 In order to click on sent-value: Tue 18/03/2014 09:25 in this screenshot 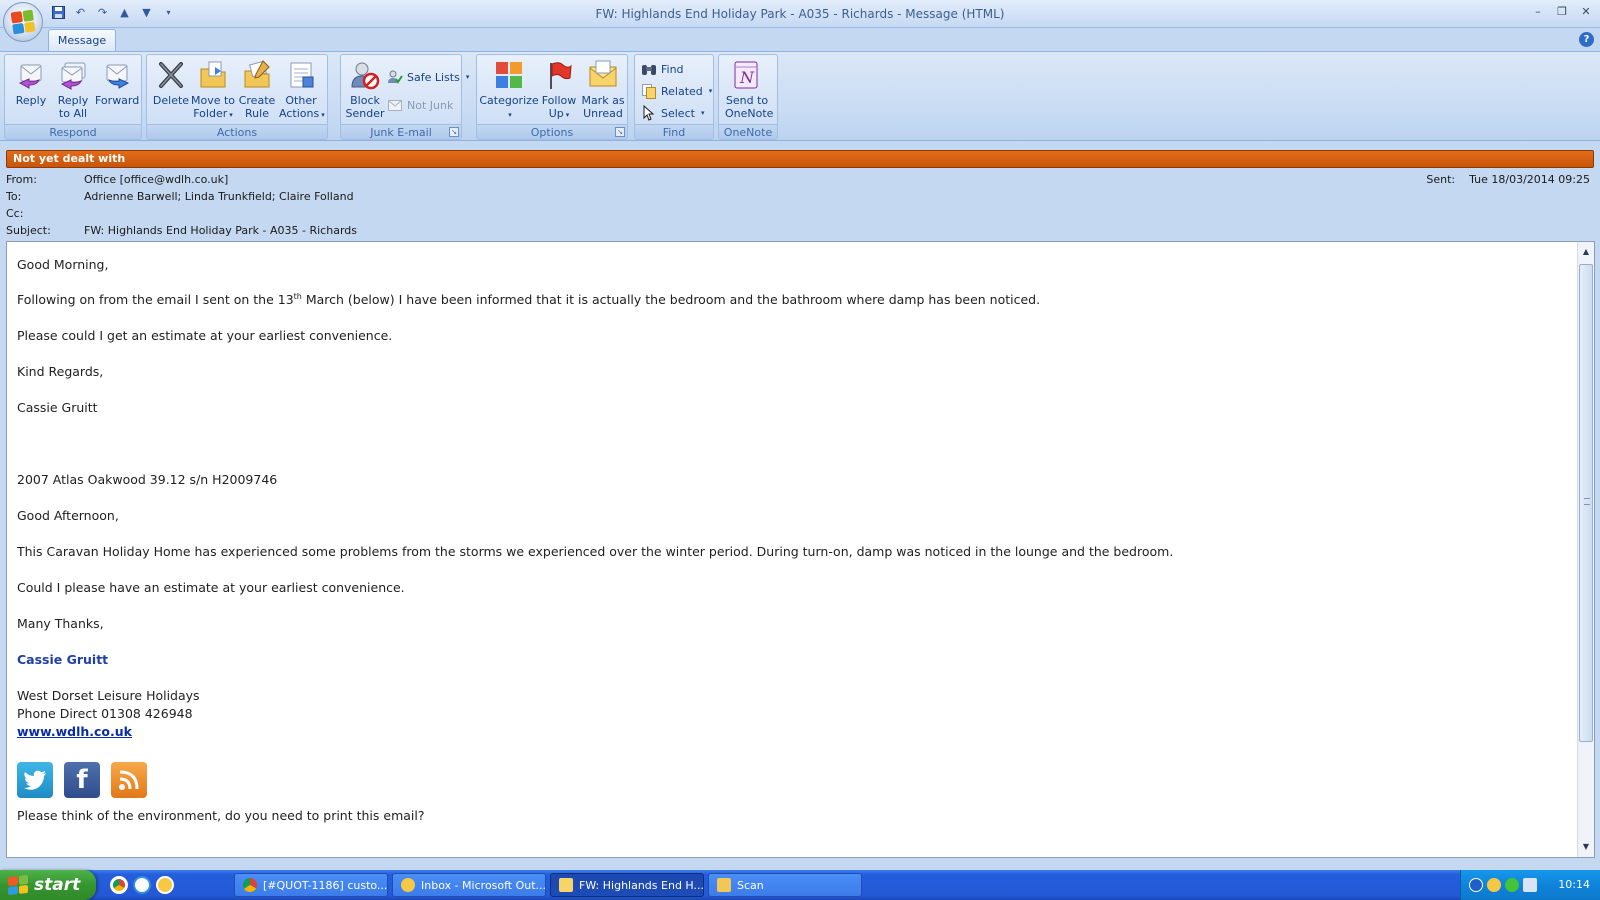, I will do `click(1529, 179)`.